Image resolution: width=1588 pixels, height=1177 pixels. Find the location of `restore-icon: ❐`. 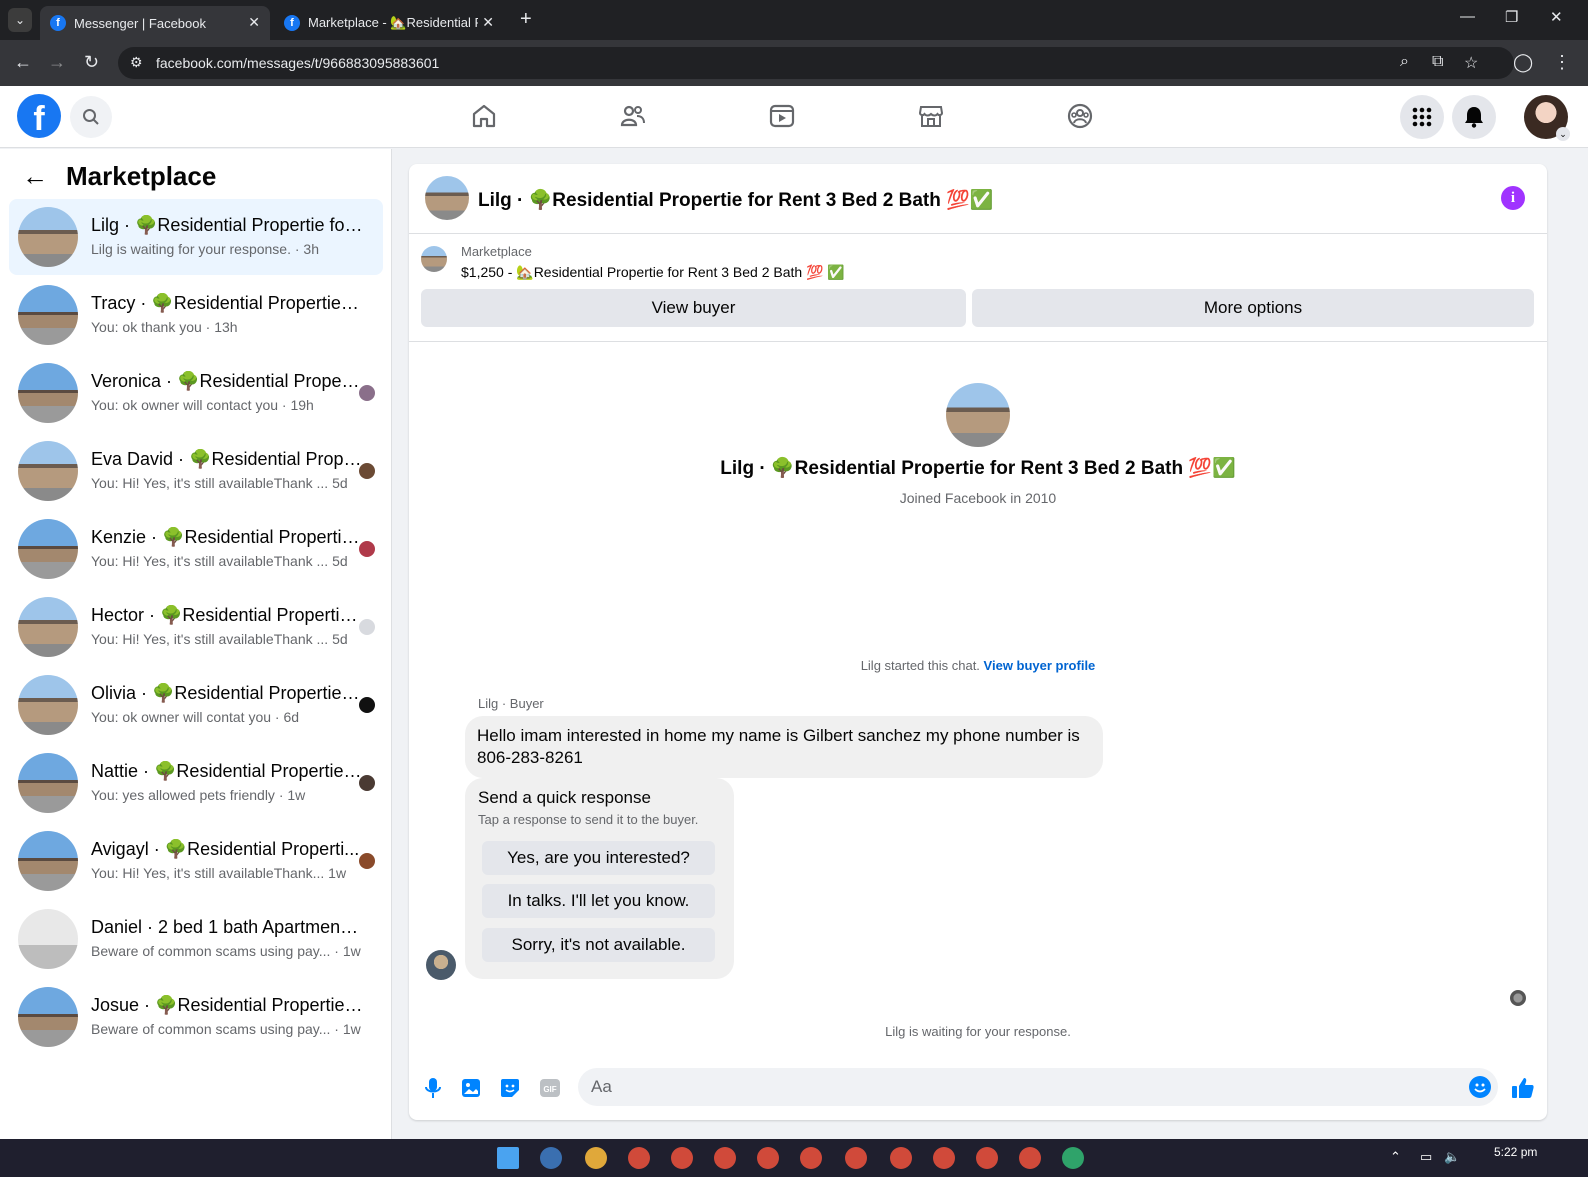

restore-icon: ❐ is located at coordinates (1511, 17).